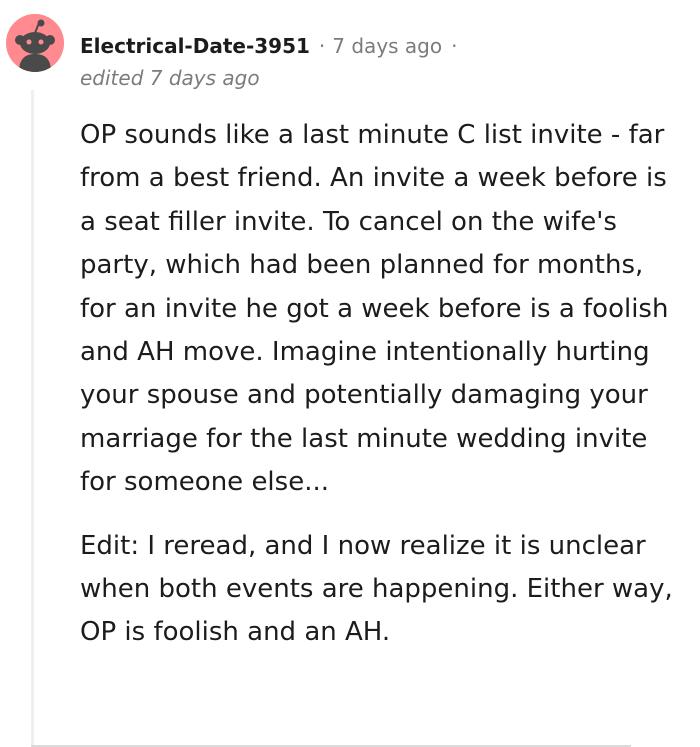  I want to click on author-username: Electrical-Date-3951, so click(195, 46).